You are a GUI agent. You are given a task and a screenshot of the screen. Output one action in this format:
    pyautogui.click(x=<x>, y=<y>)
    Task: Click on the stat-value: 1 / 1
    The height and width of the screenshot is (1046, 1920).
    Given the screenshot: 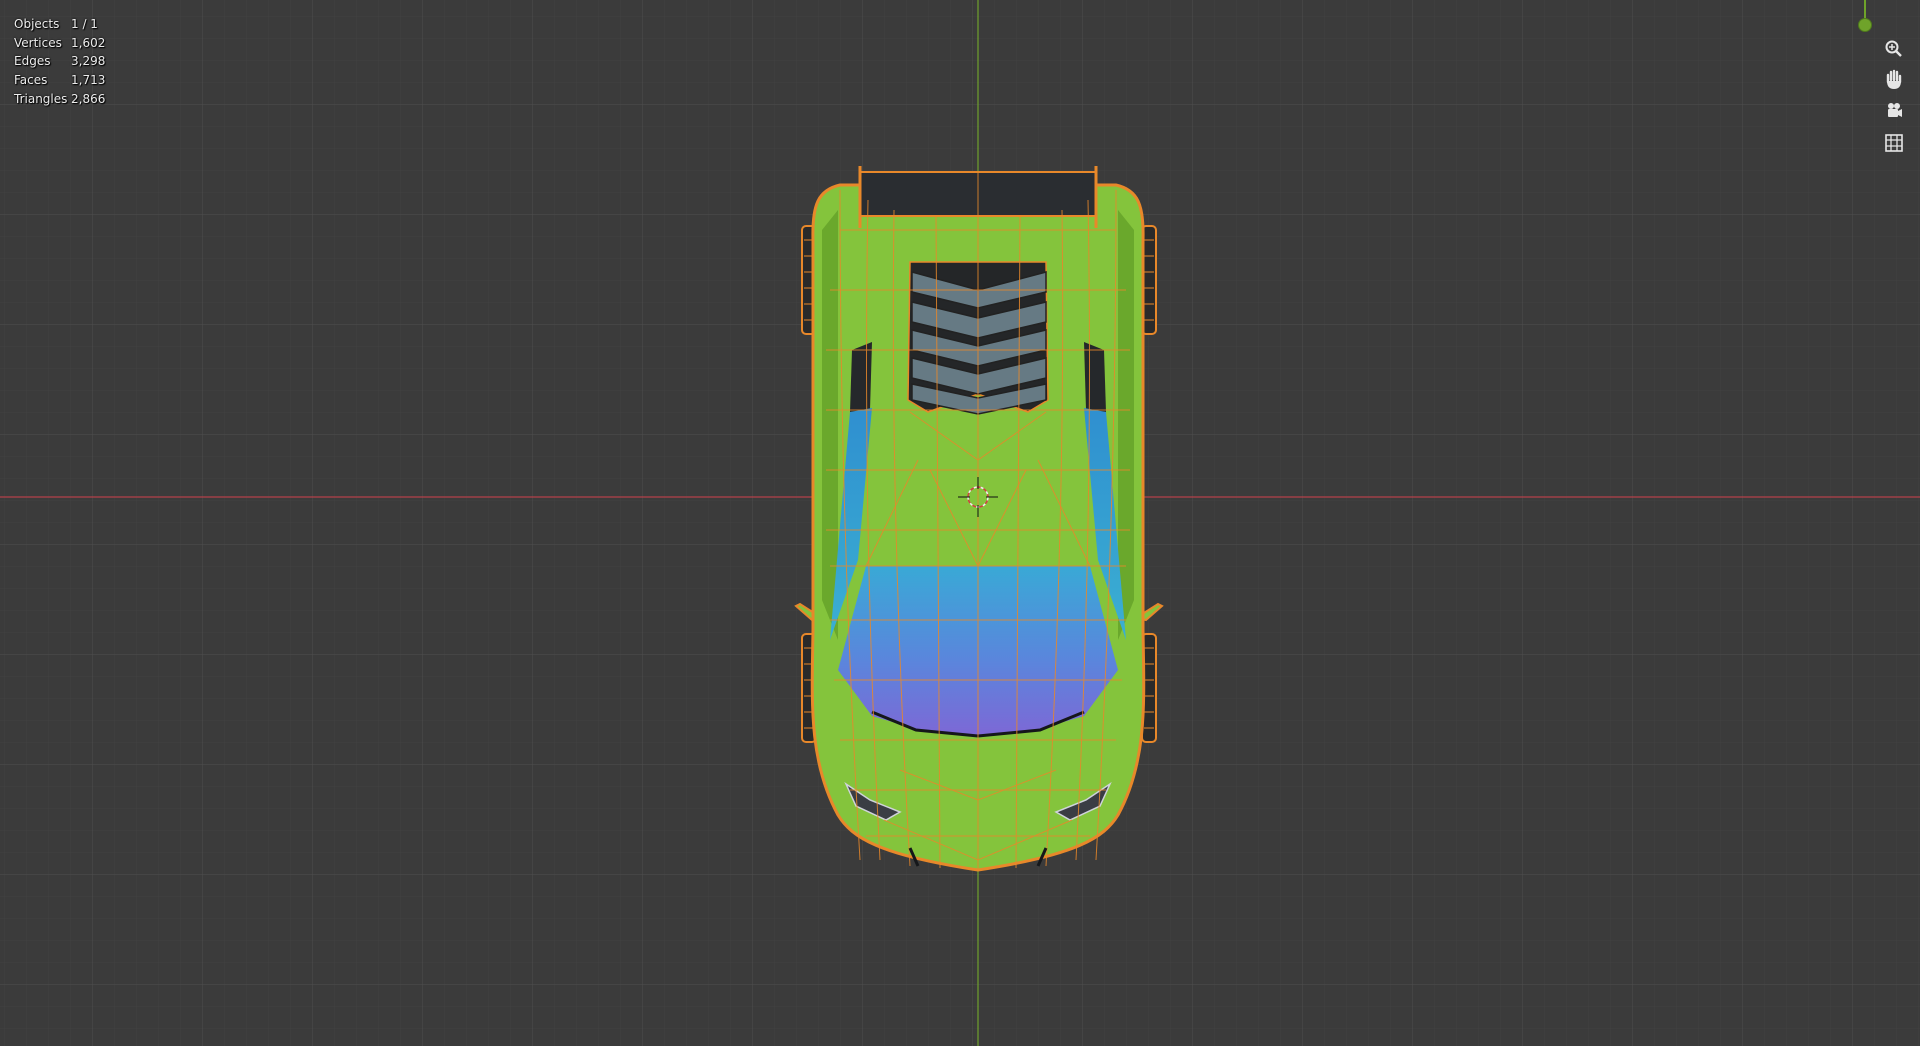 What is the action you would take?
    pyautogui.click(x=84, y=24)
    